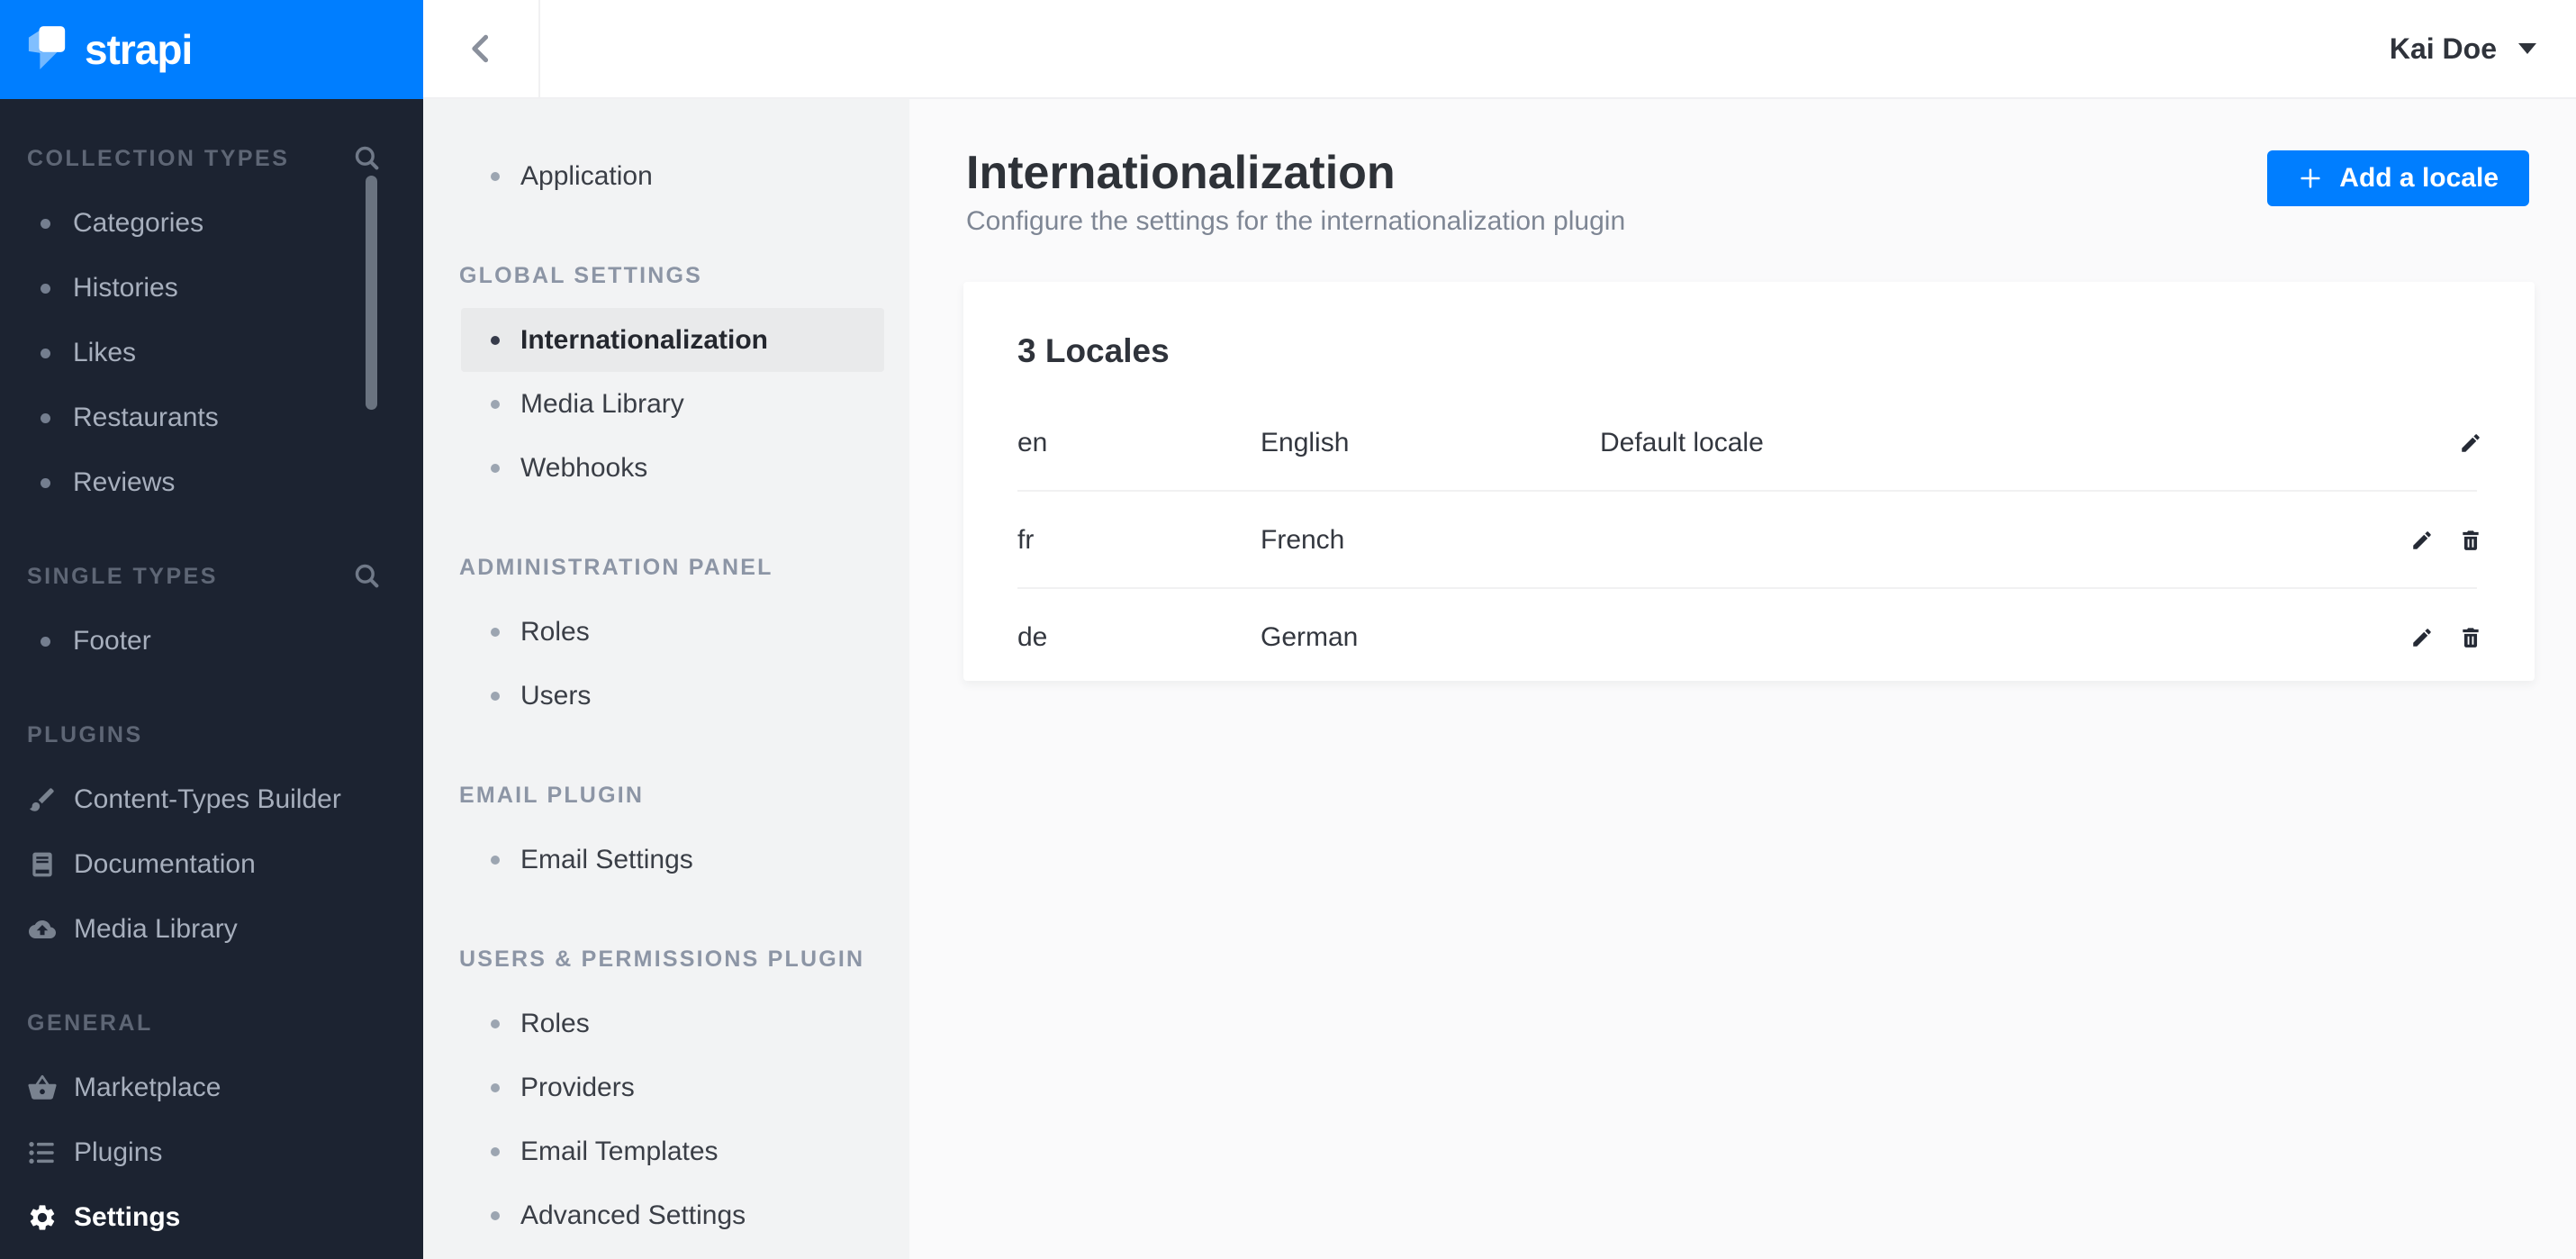 Image resolution: width=2576 pixels, height=1259 pixels. Describe the element at coordinates (42, 1153) in the screenshot. I see `list-icon` at that location.